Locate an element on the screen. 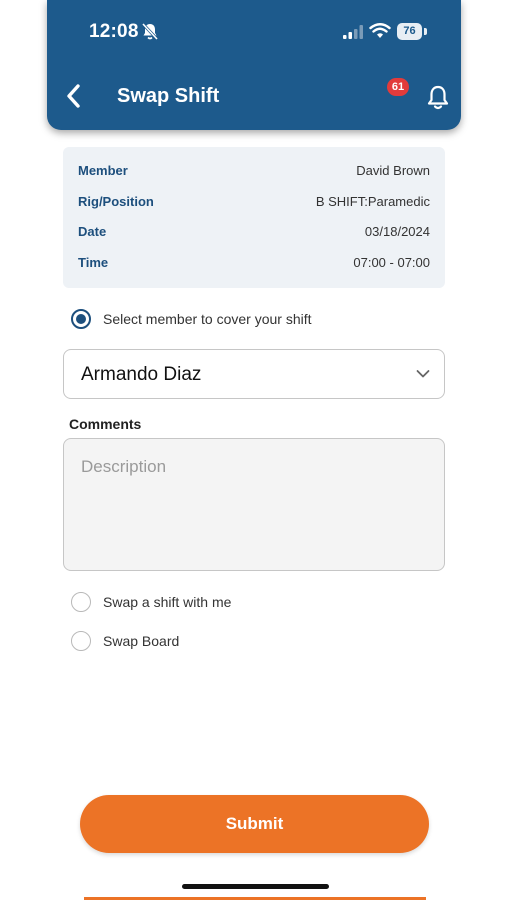  option-swap-shift-with-me: Swap a shift with me is located at coordinates (151, 602).